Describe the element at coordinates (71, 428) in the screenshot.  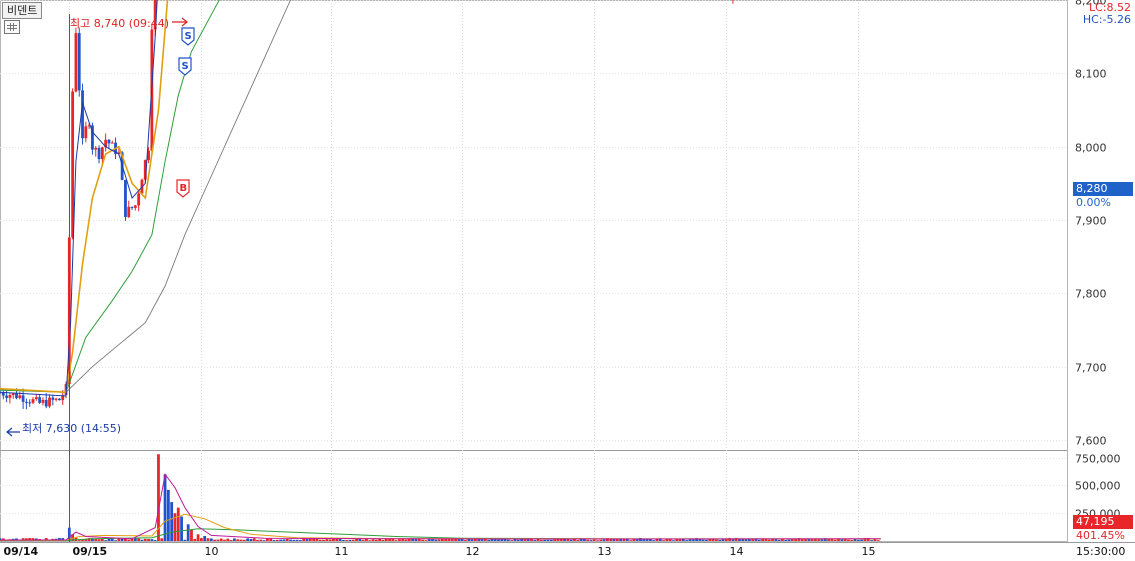
I see `low-price-label: 최저 7,630 (14:55)` at that location.